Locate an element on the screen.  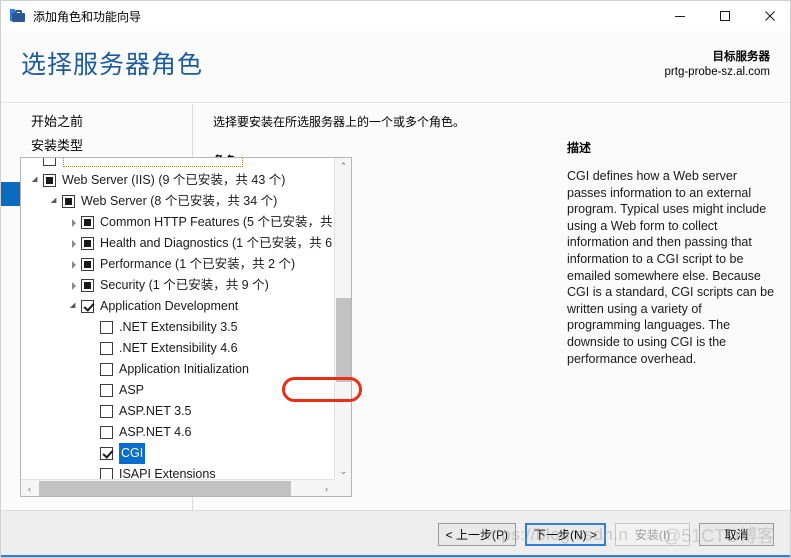
footer-button-group: < 上一步(P) 下一步(N) > 安装(I) 取消 is located at coordinates (605, 534).